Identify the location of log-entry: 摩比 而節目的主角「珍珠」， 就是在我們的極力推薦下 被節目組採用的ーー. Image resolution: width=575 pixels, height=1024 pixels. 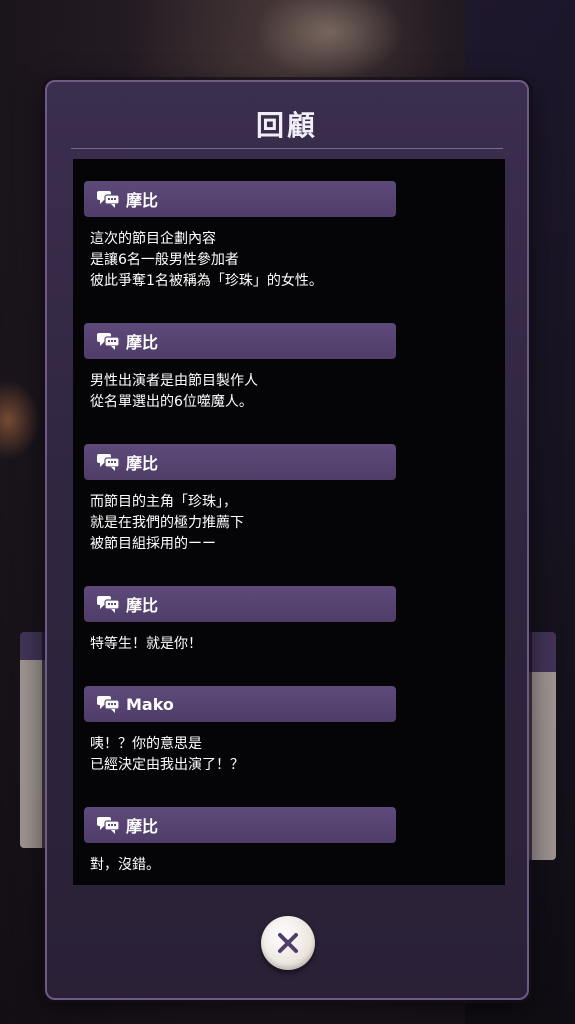
(294, 499).